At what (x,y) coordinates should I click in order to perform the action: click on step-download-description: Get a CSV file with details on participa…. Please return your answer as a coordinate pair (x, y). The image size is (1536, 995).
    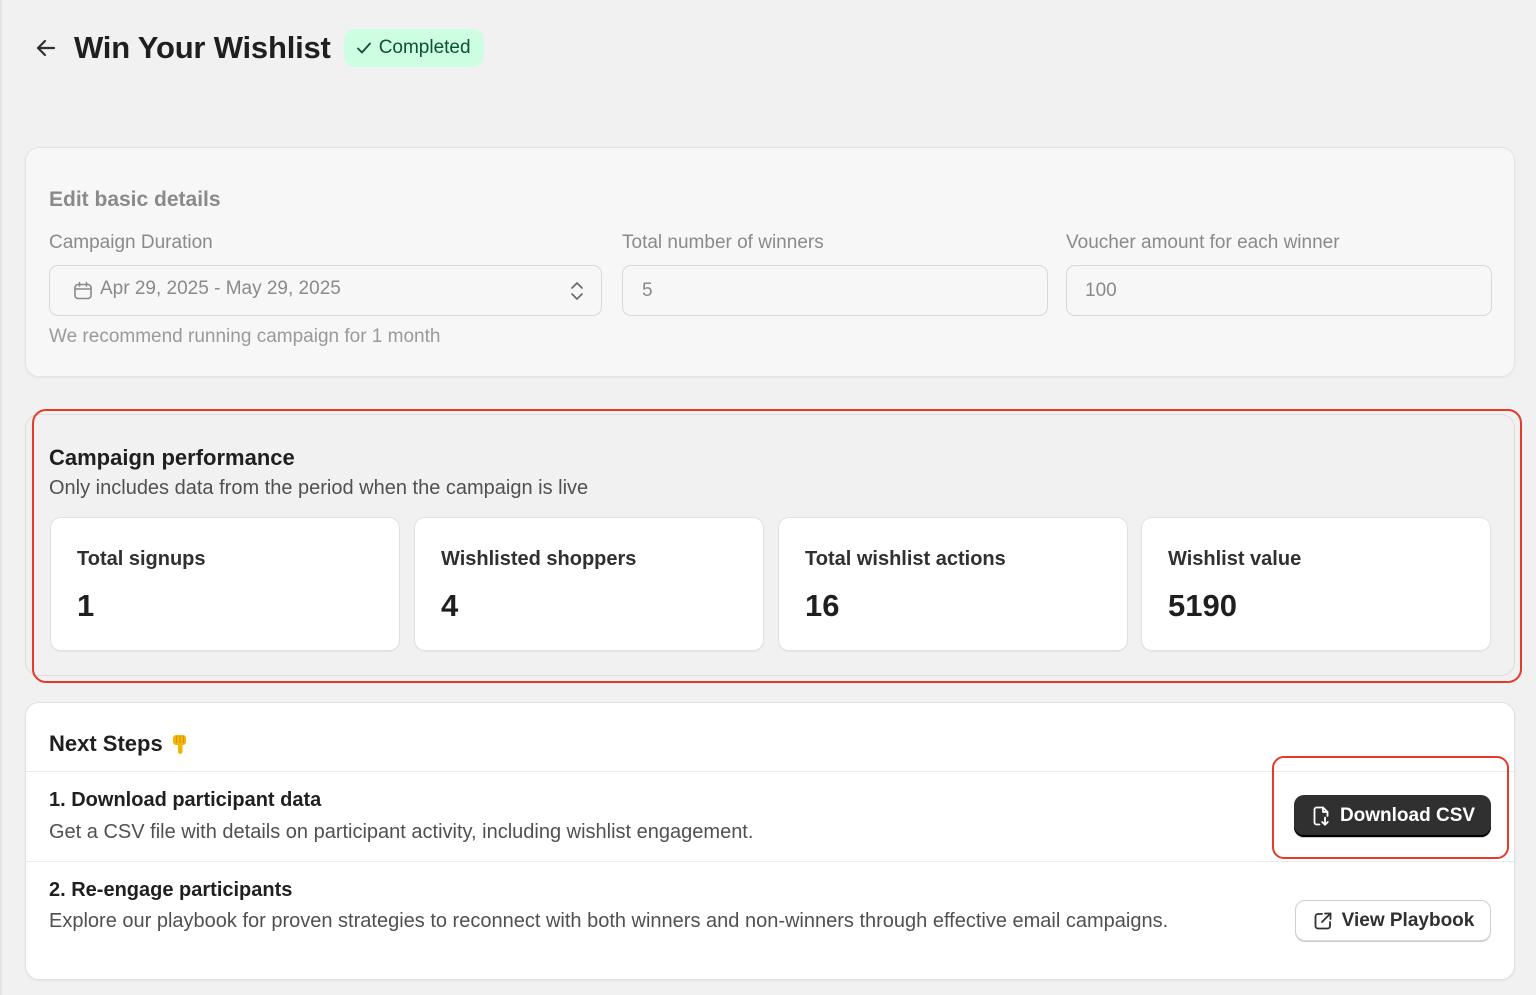
    Looking at the image, I should click on (401, 832).